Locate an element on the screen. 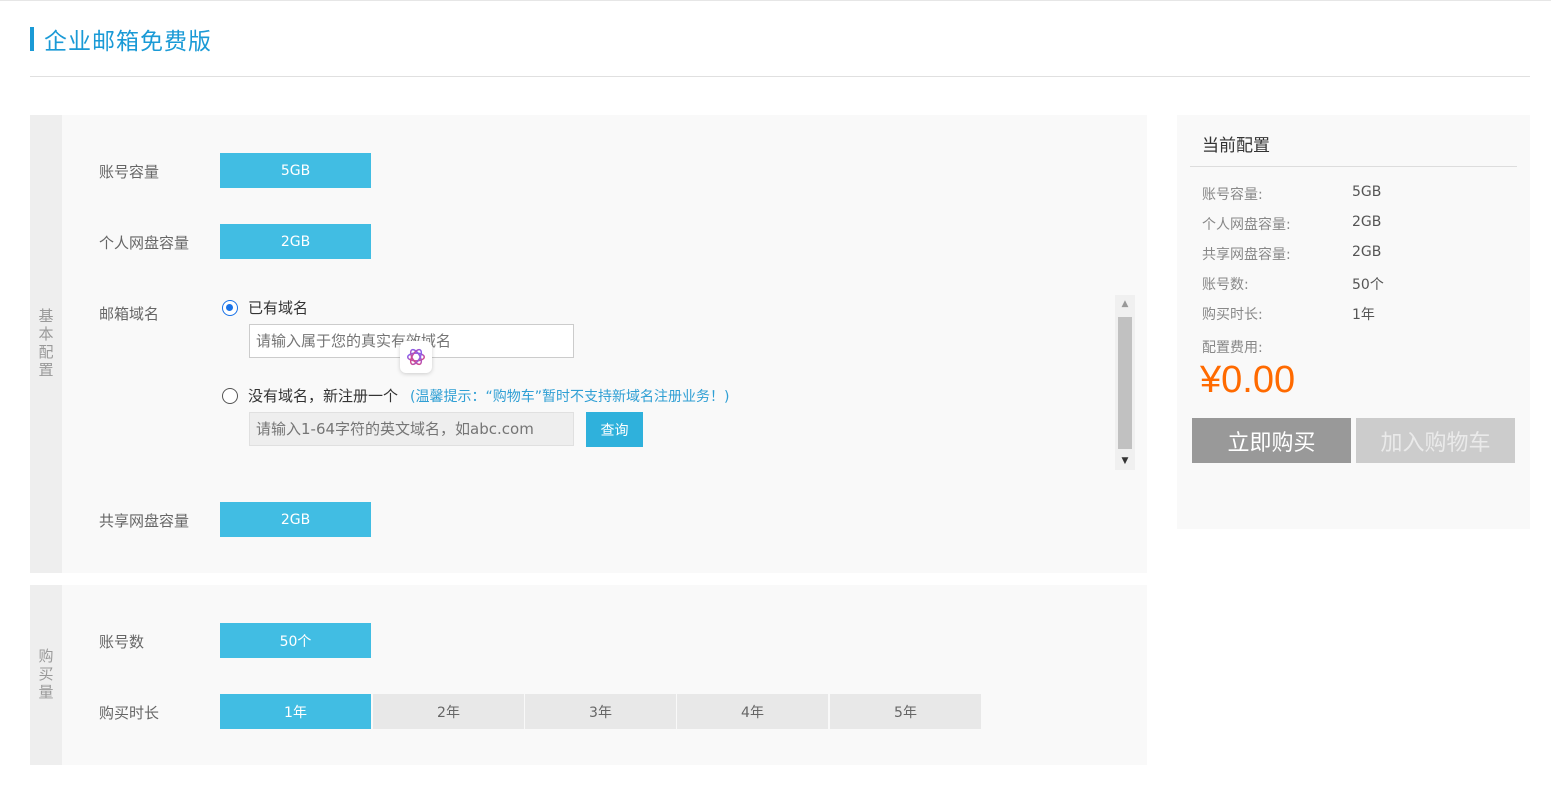 This screenshot has width=1551, height=786. account-count-option: 50个 is located at coordinates (295, 640).